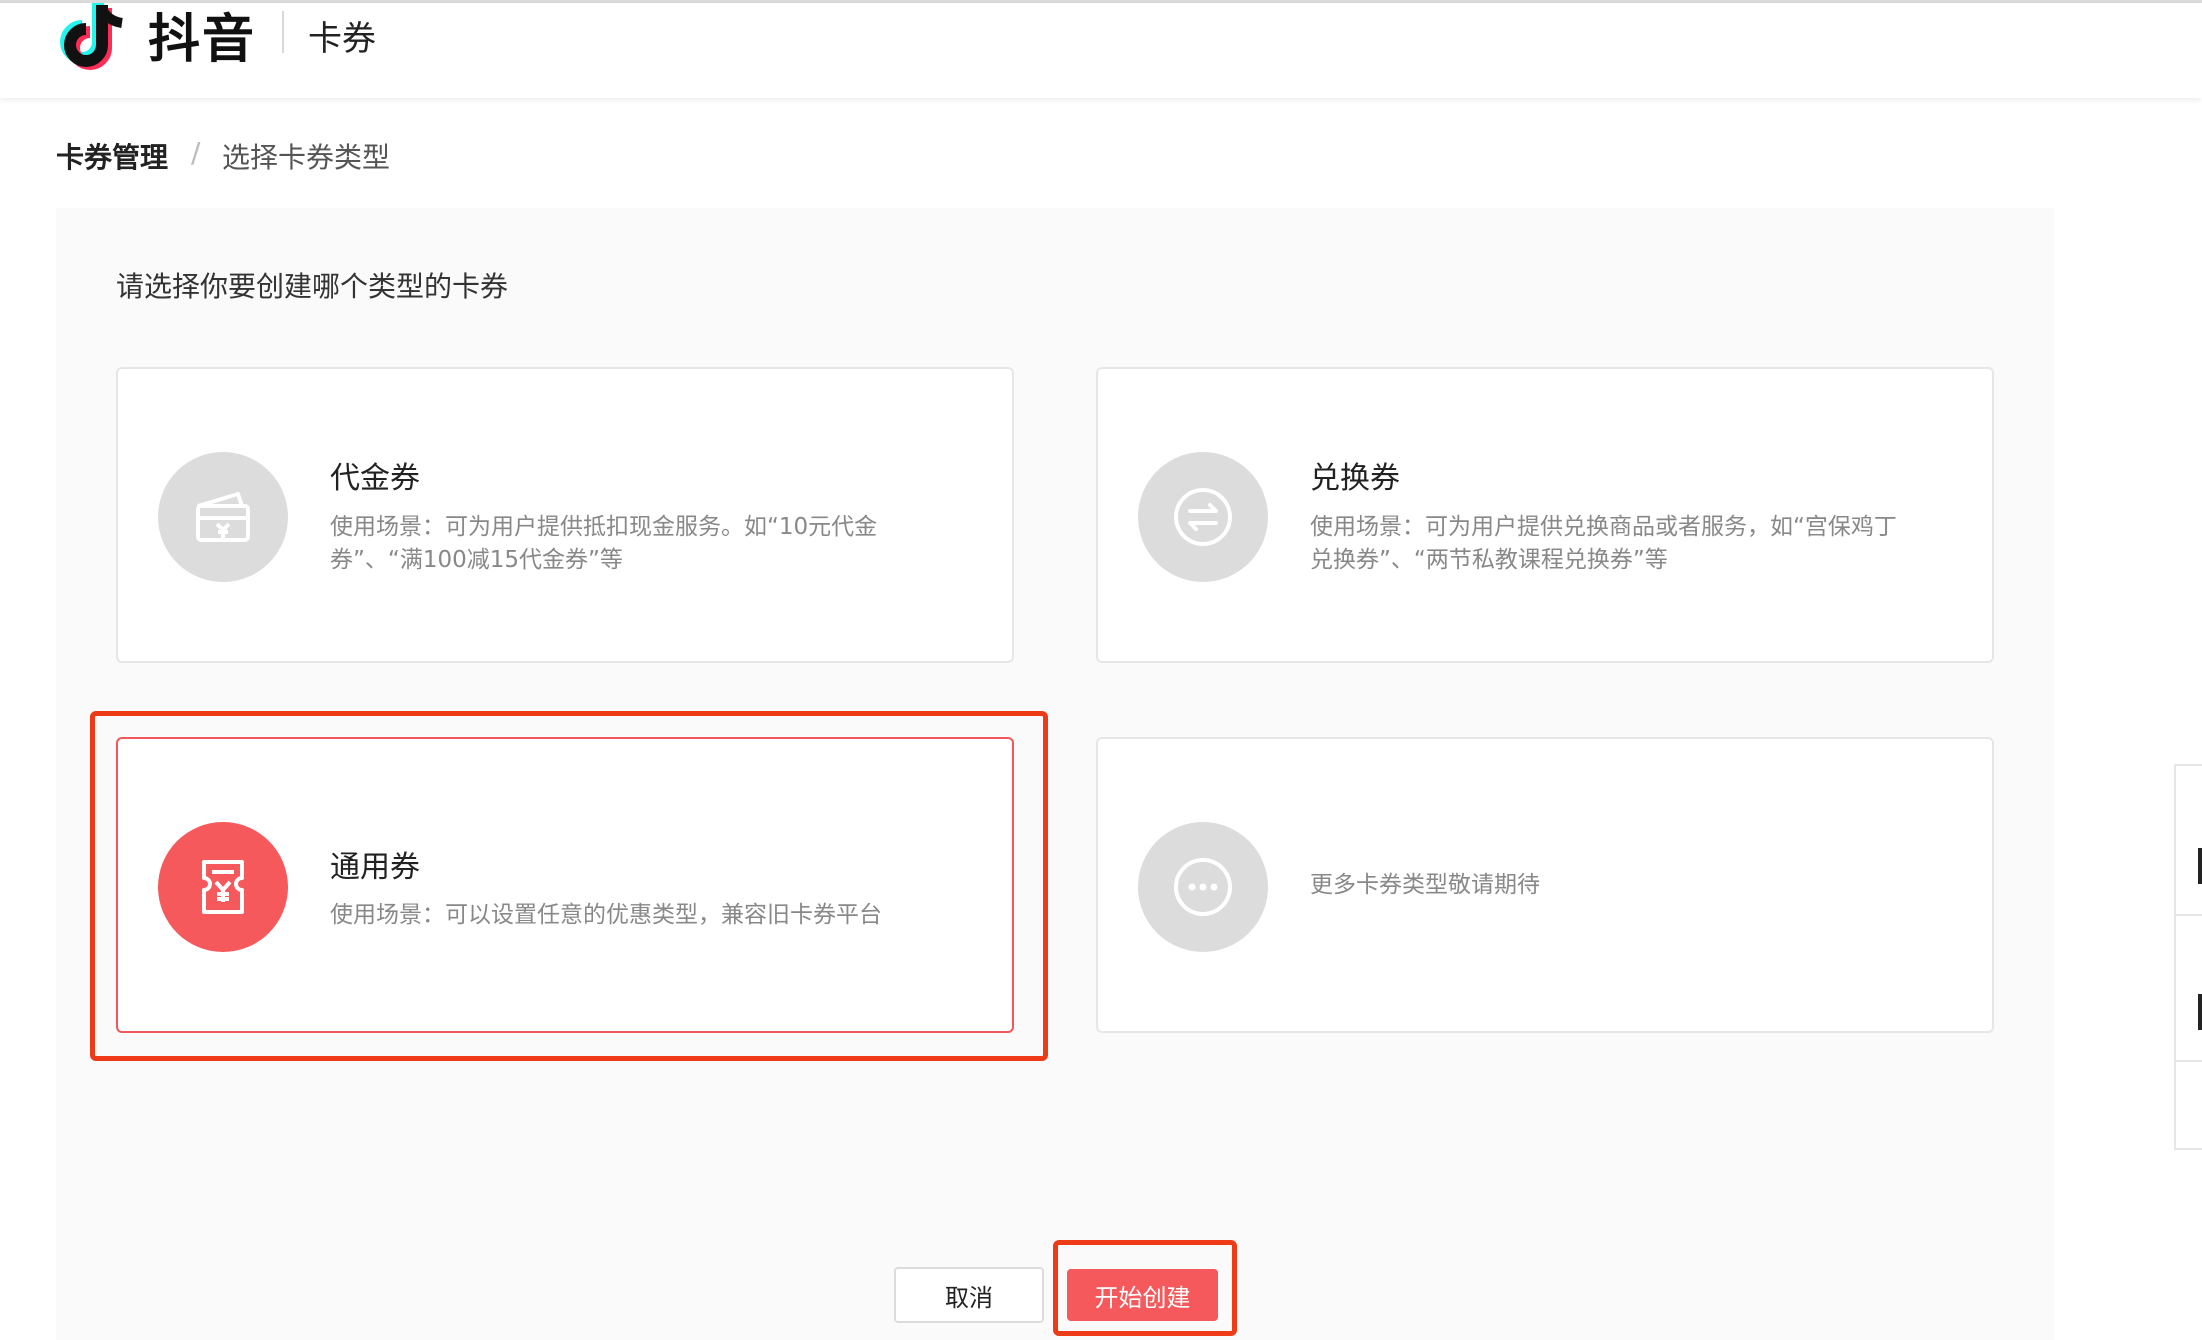 The width and height of the screenshot is (2202, 1340). I want to click on more-dots-icon, so click(1203, 887).